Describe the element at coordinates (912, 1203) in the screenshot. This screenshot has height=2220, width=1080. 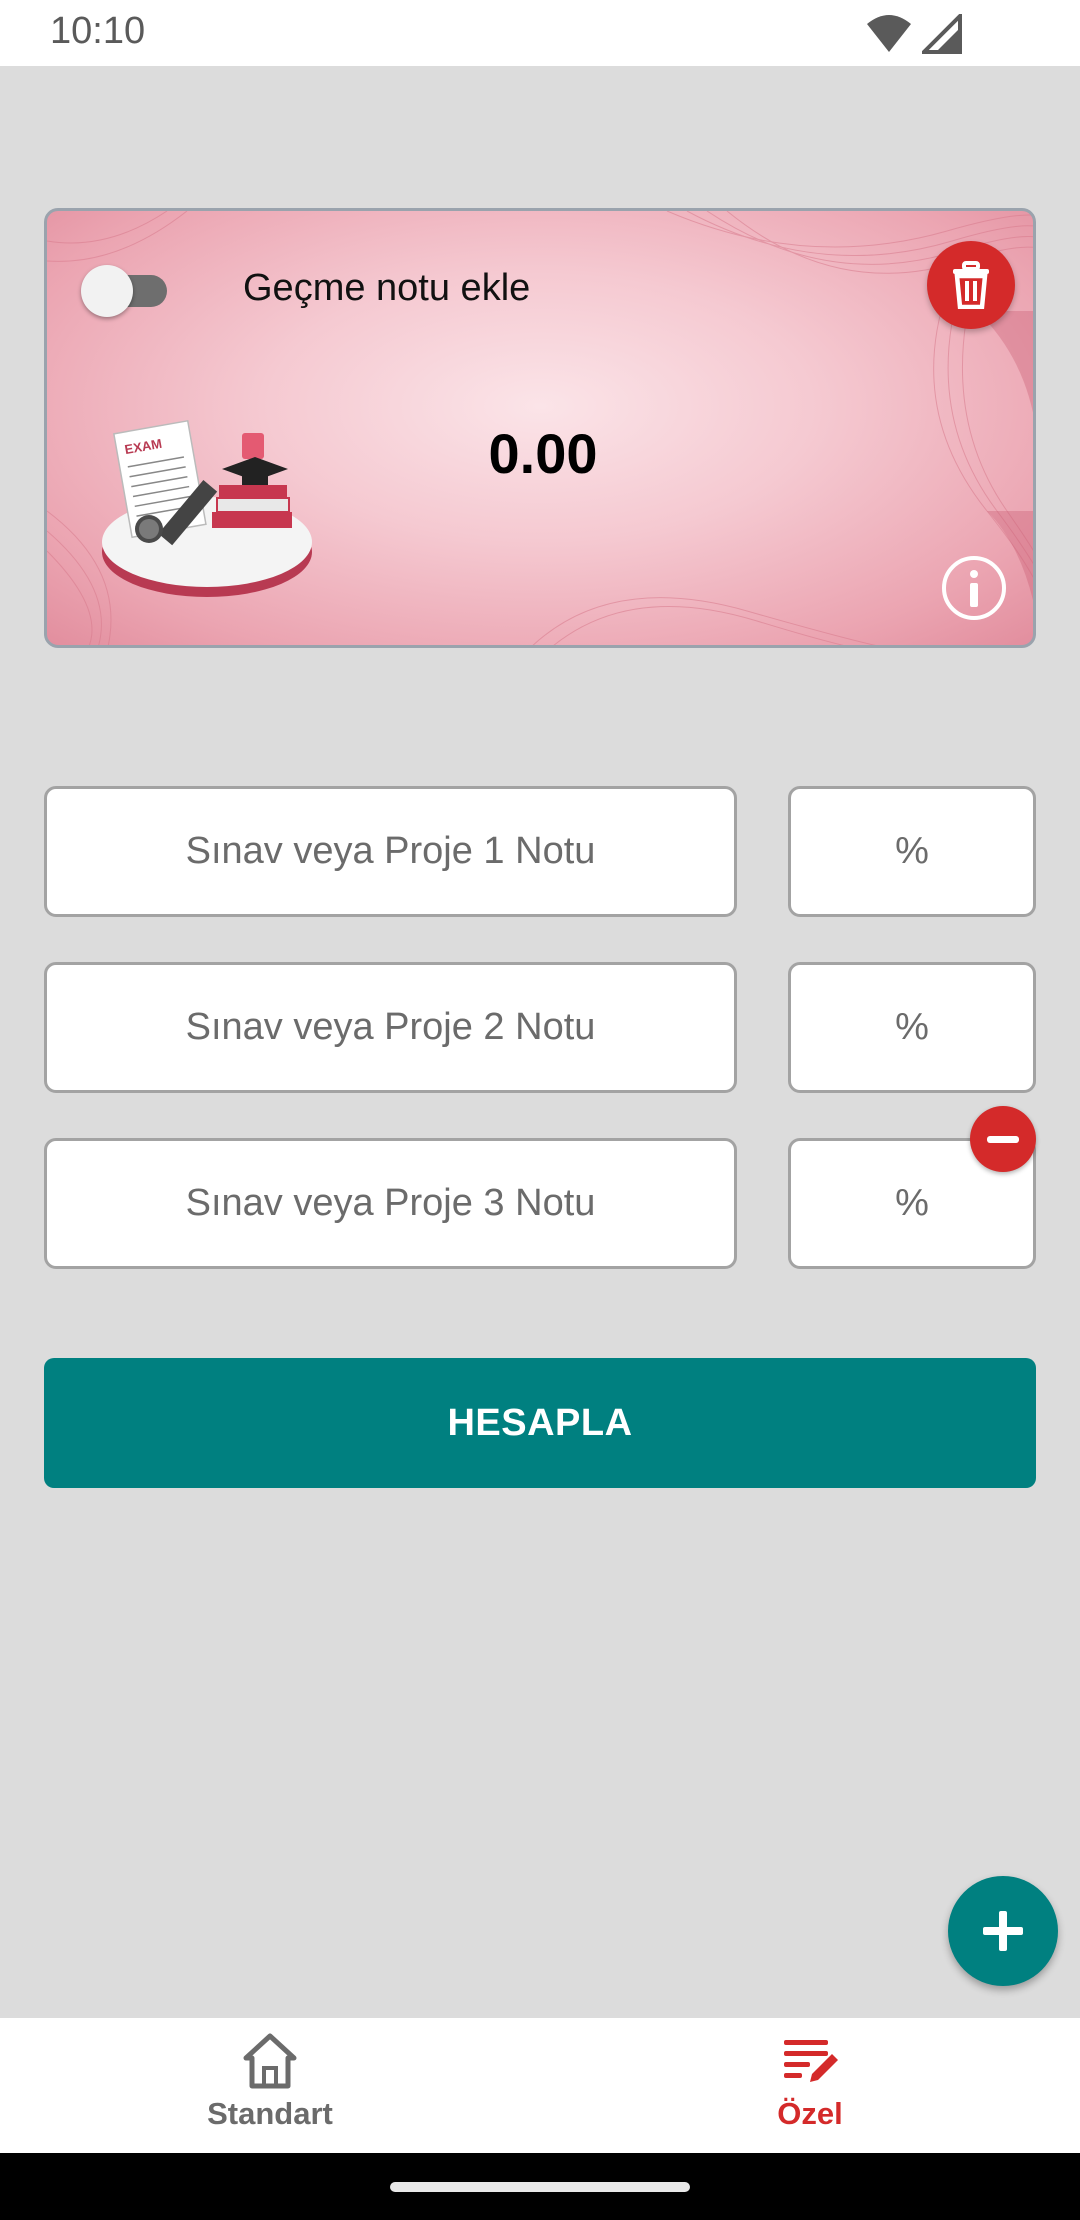
I see `percent-input-3-placeholder: %` at that location.